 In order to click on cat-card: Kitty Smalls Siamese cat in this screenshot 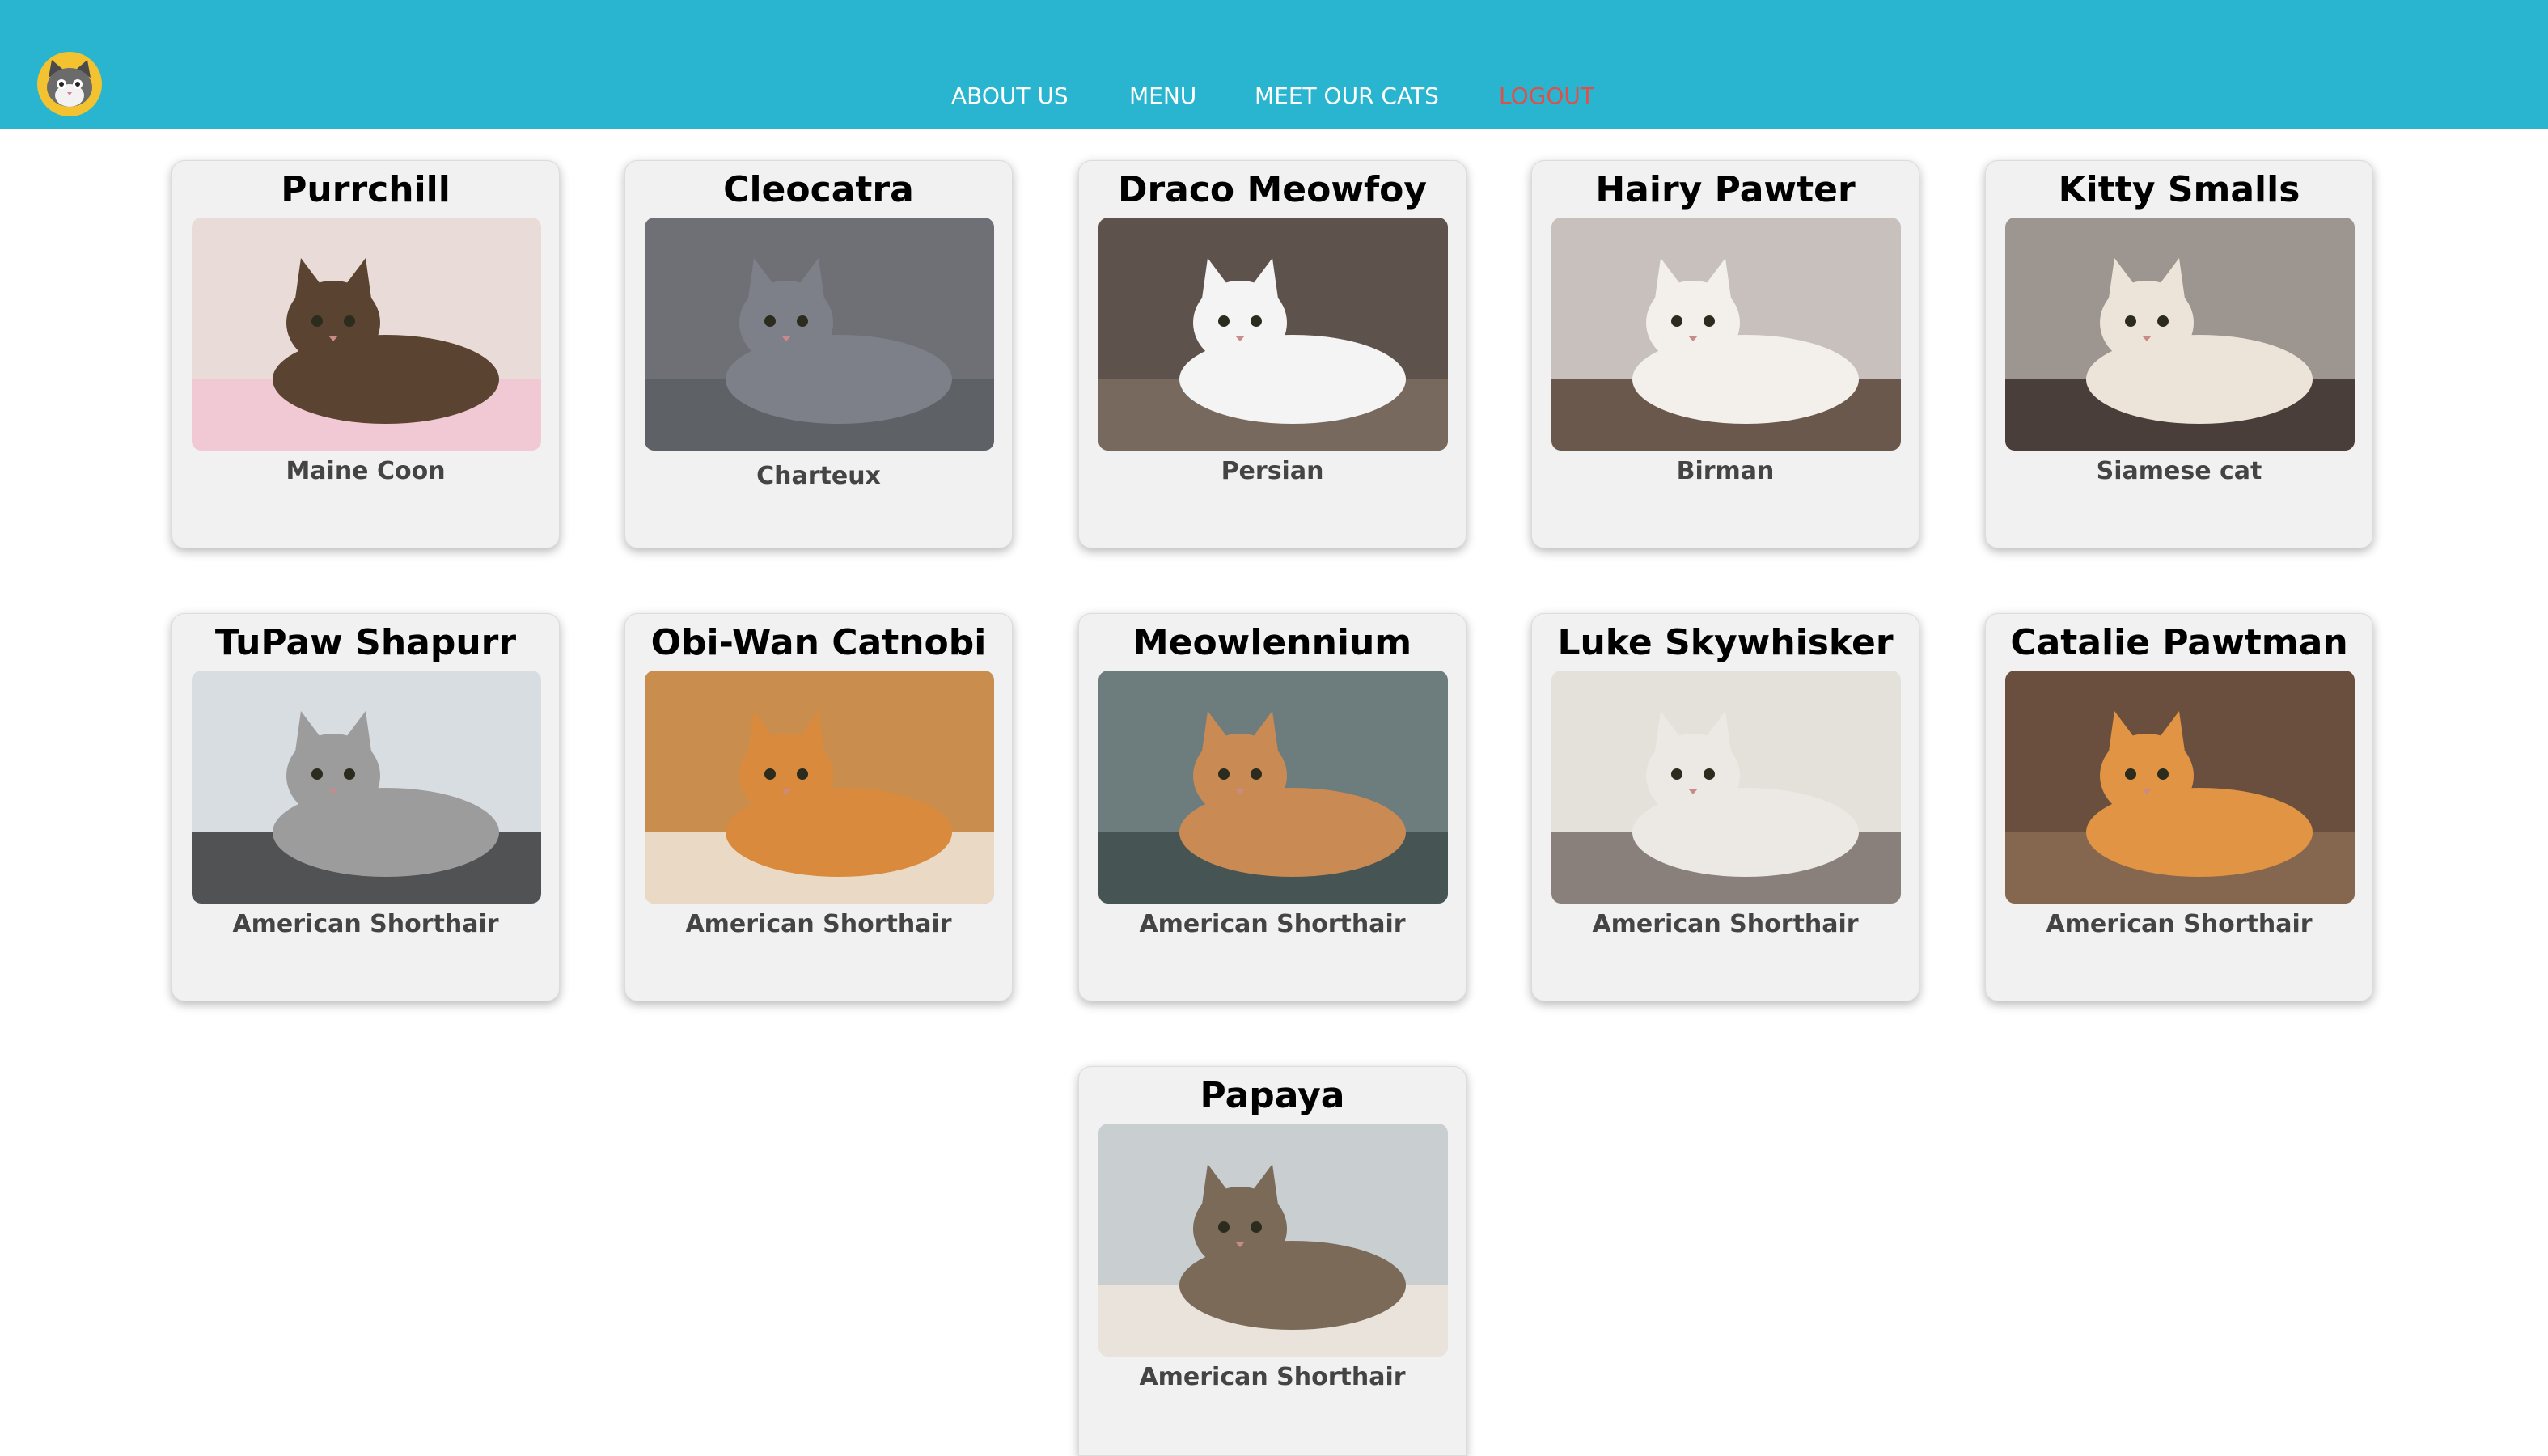, I will do `click(2179, 354)`.